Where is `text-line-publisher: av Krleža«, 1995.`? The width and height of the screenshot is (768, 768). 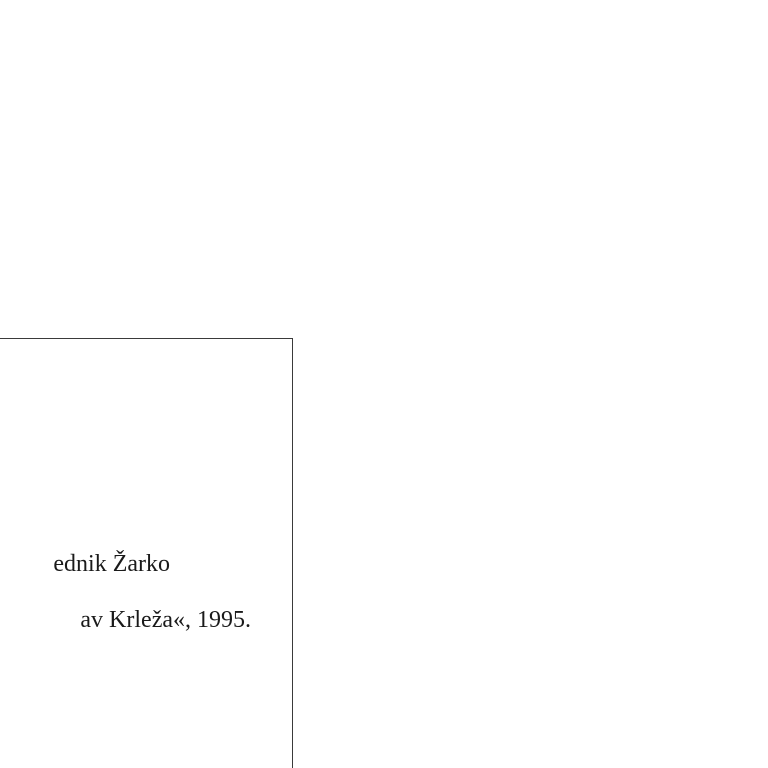
text-line-publisher: av Krleža«, 1995. is located at coordinates (165, 620).